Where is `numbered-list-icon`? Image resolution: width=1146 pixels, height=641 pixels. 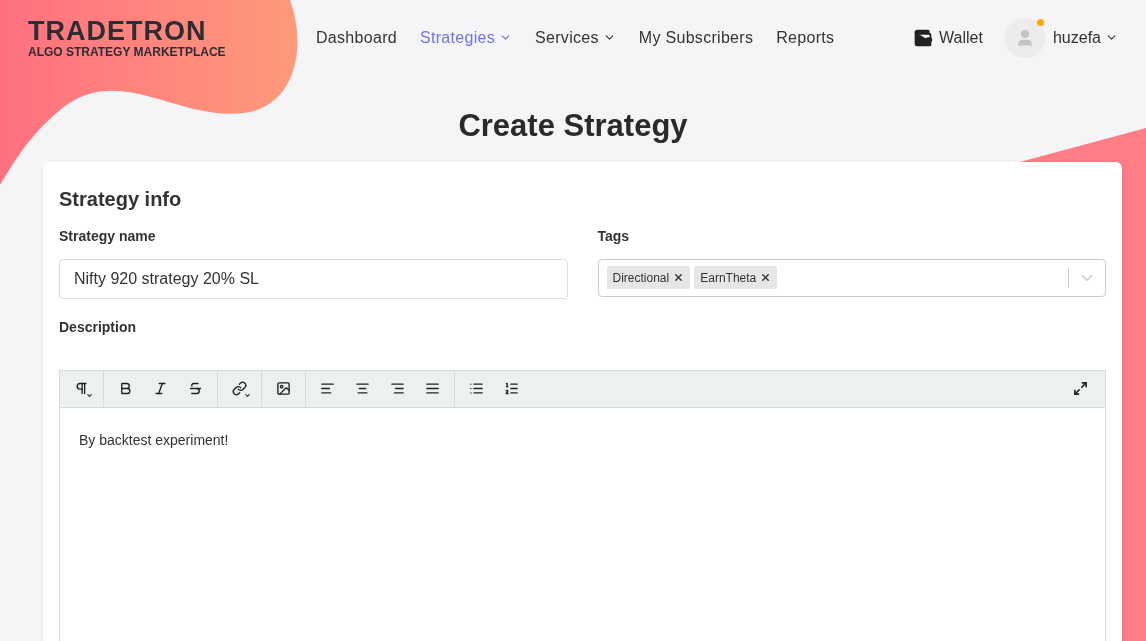
numbered-list-icon is located at coordinates (511, 388).